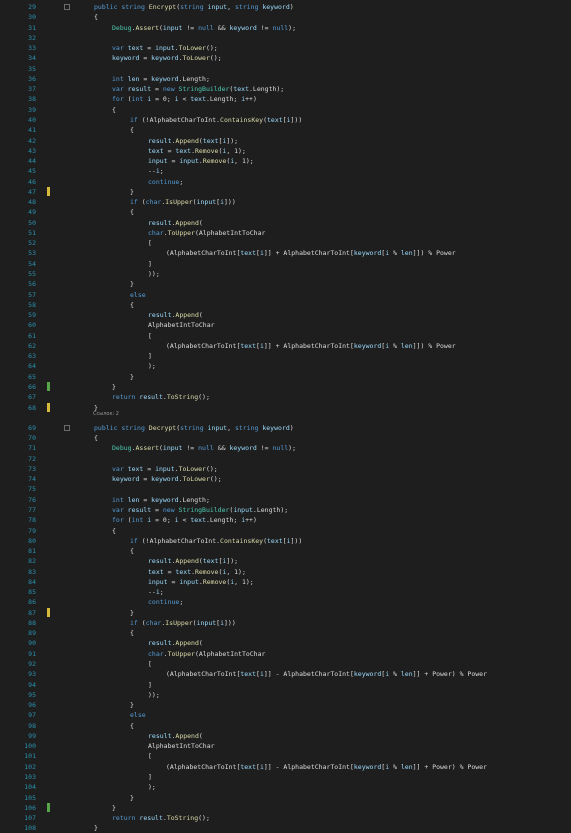  I want to click on code-line: 74 keyword = keyword.ToLower();, so click(285, 479).